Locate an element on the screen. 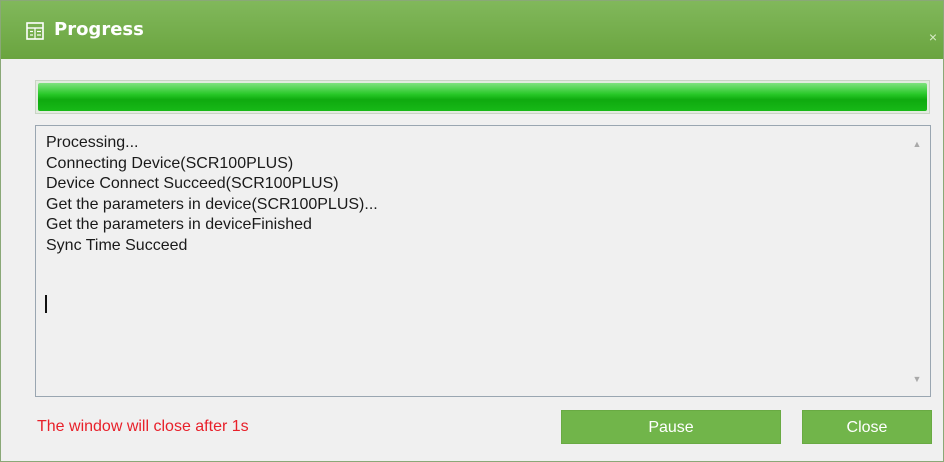 The height and width of the screenshot is (462, 944). log-line: Sync Time Succeed is located at coordinates (117, 245).